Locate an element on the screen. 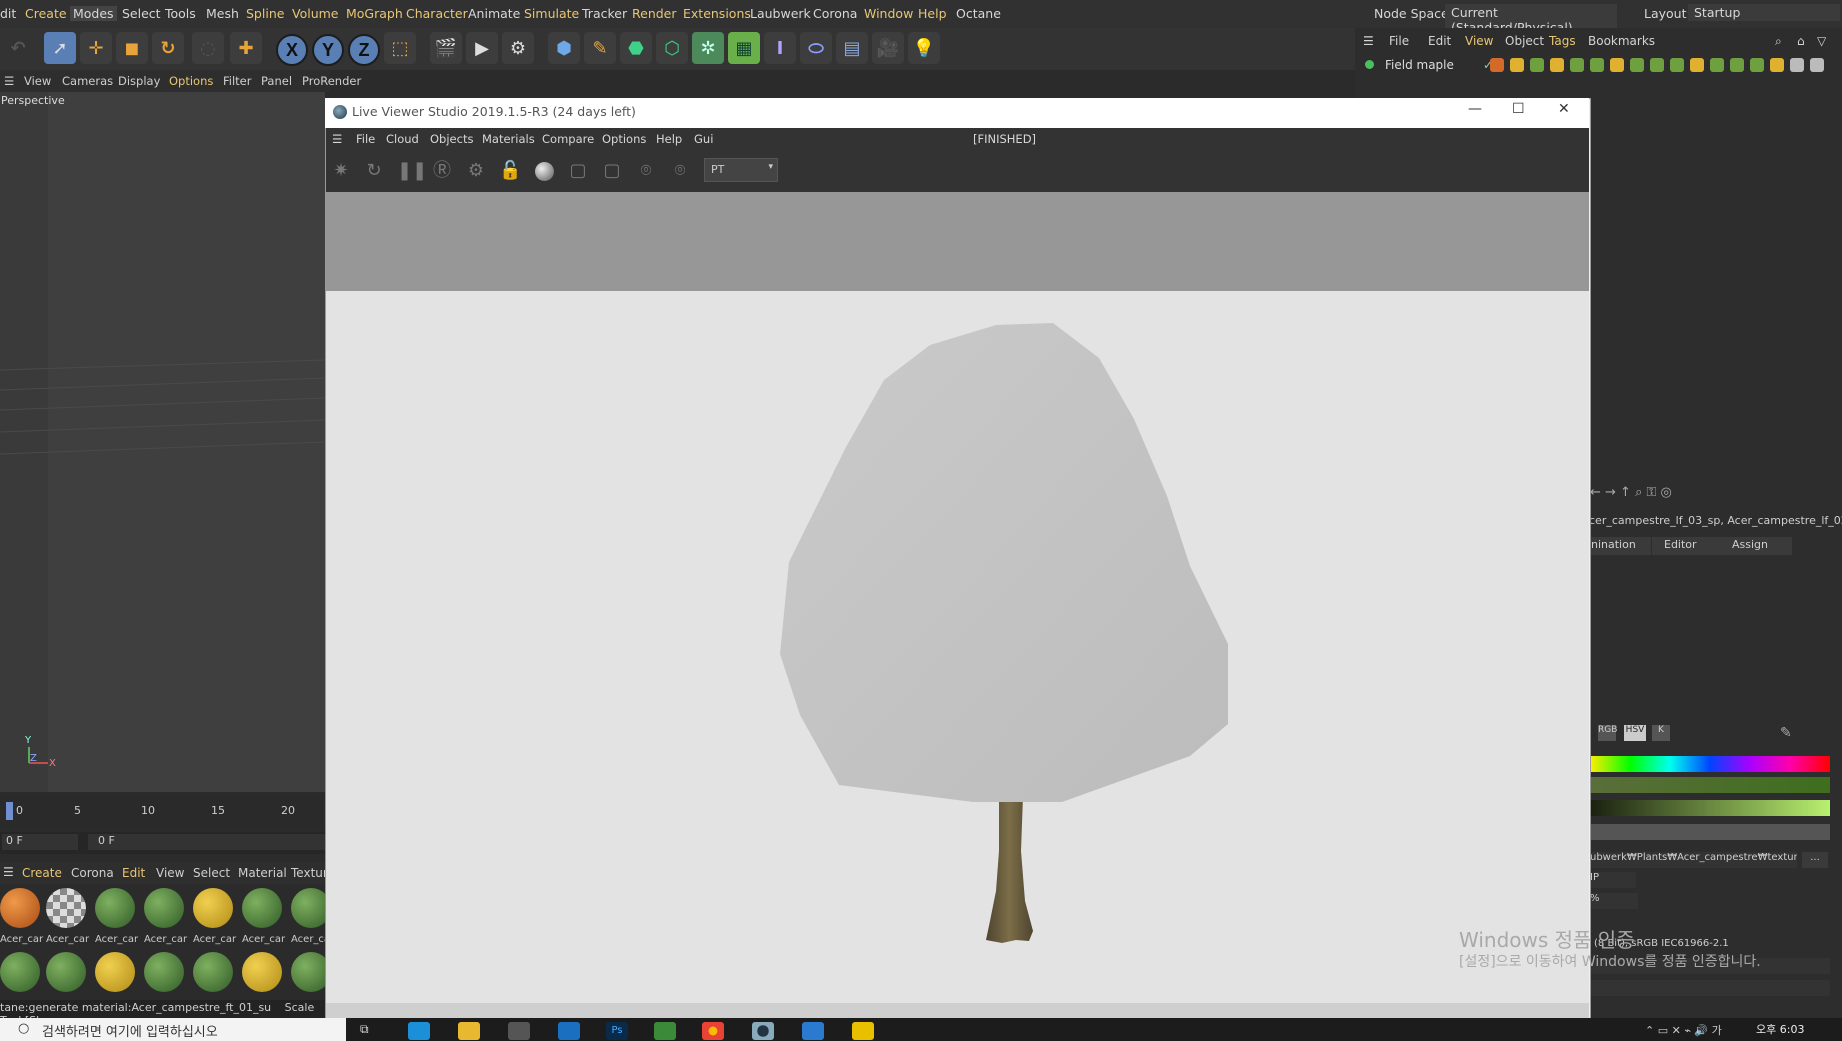 This screenshot has height=1041, width=1842. deformer-icon: Ⅰ is located at coordinates (780, 48).